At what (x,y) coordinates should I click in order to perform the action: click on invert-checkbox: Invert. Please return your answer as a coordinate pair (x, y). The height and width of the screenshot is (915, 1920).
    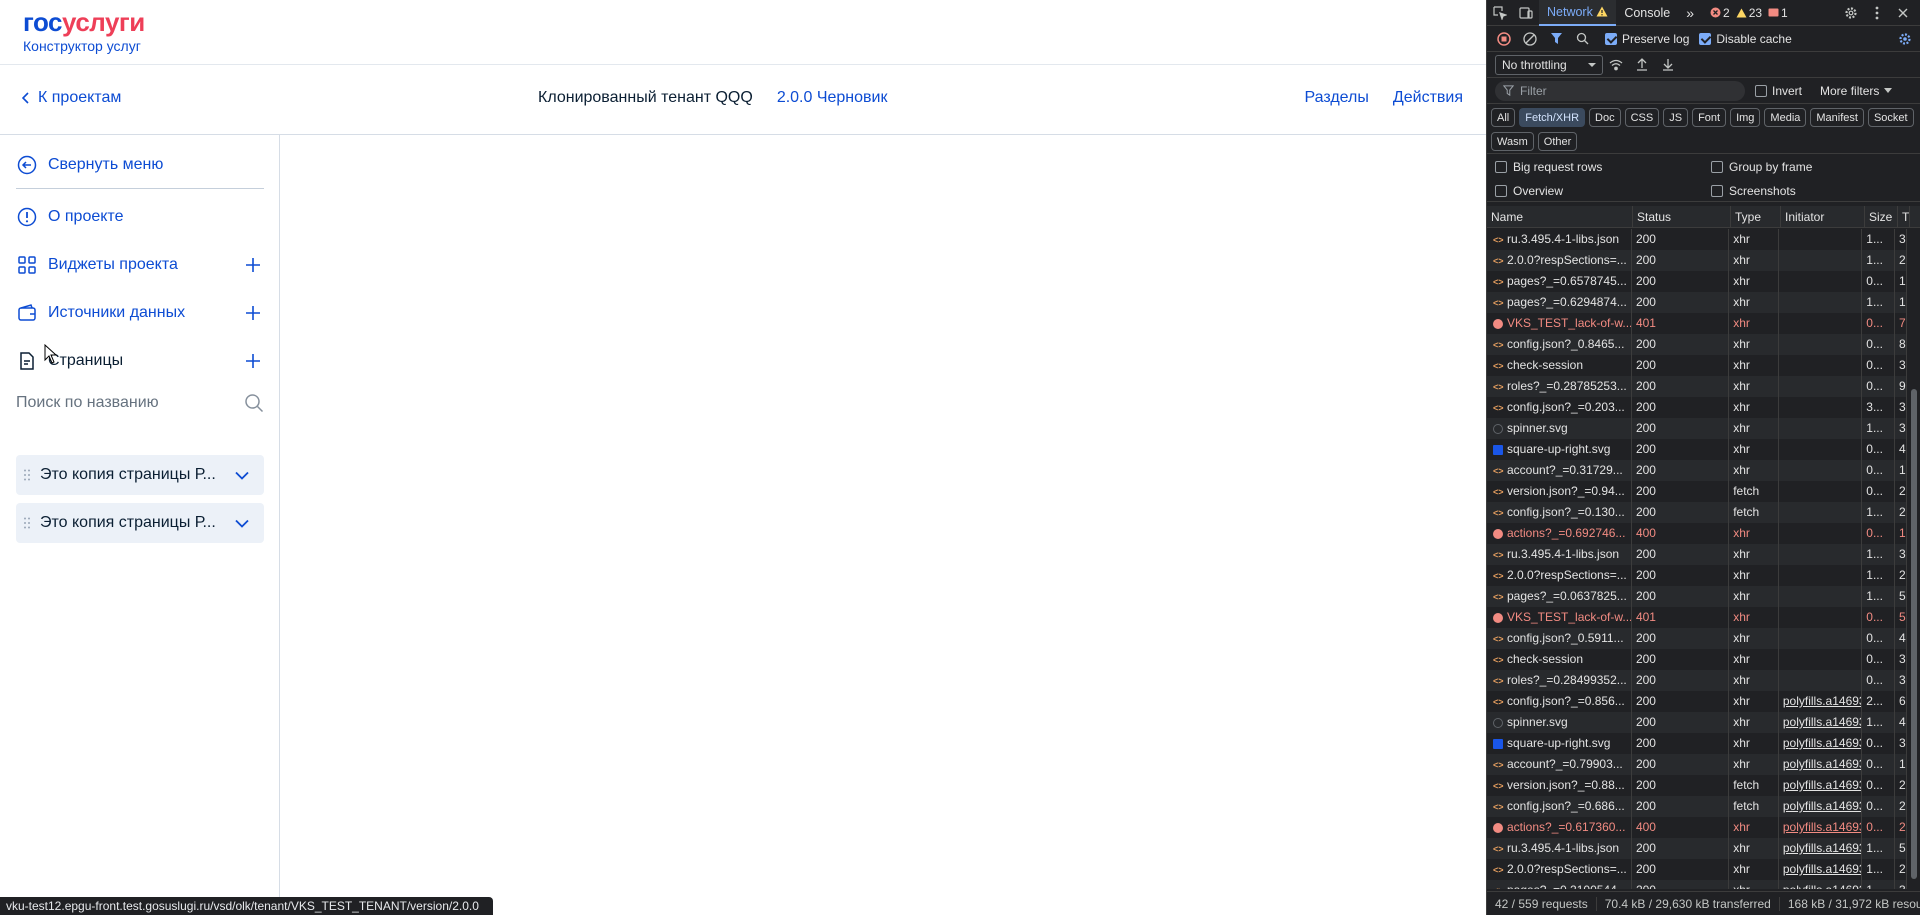
    Looking at the image, I should click on (1778, 91).